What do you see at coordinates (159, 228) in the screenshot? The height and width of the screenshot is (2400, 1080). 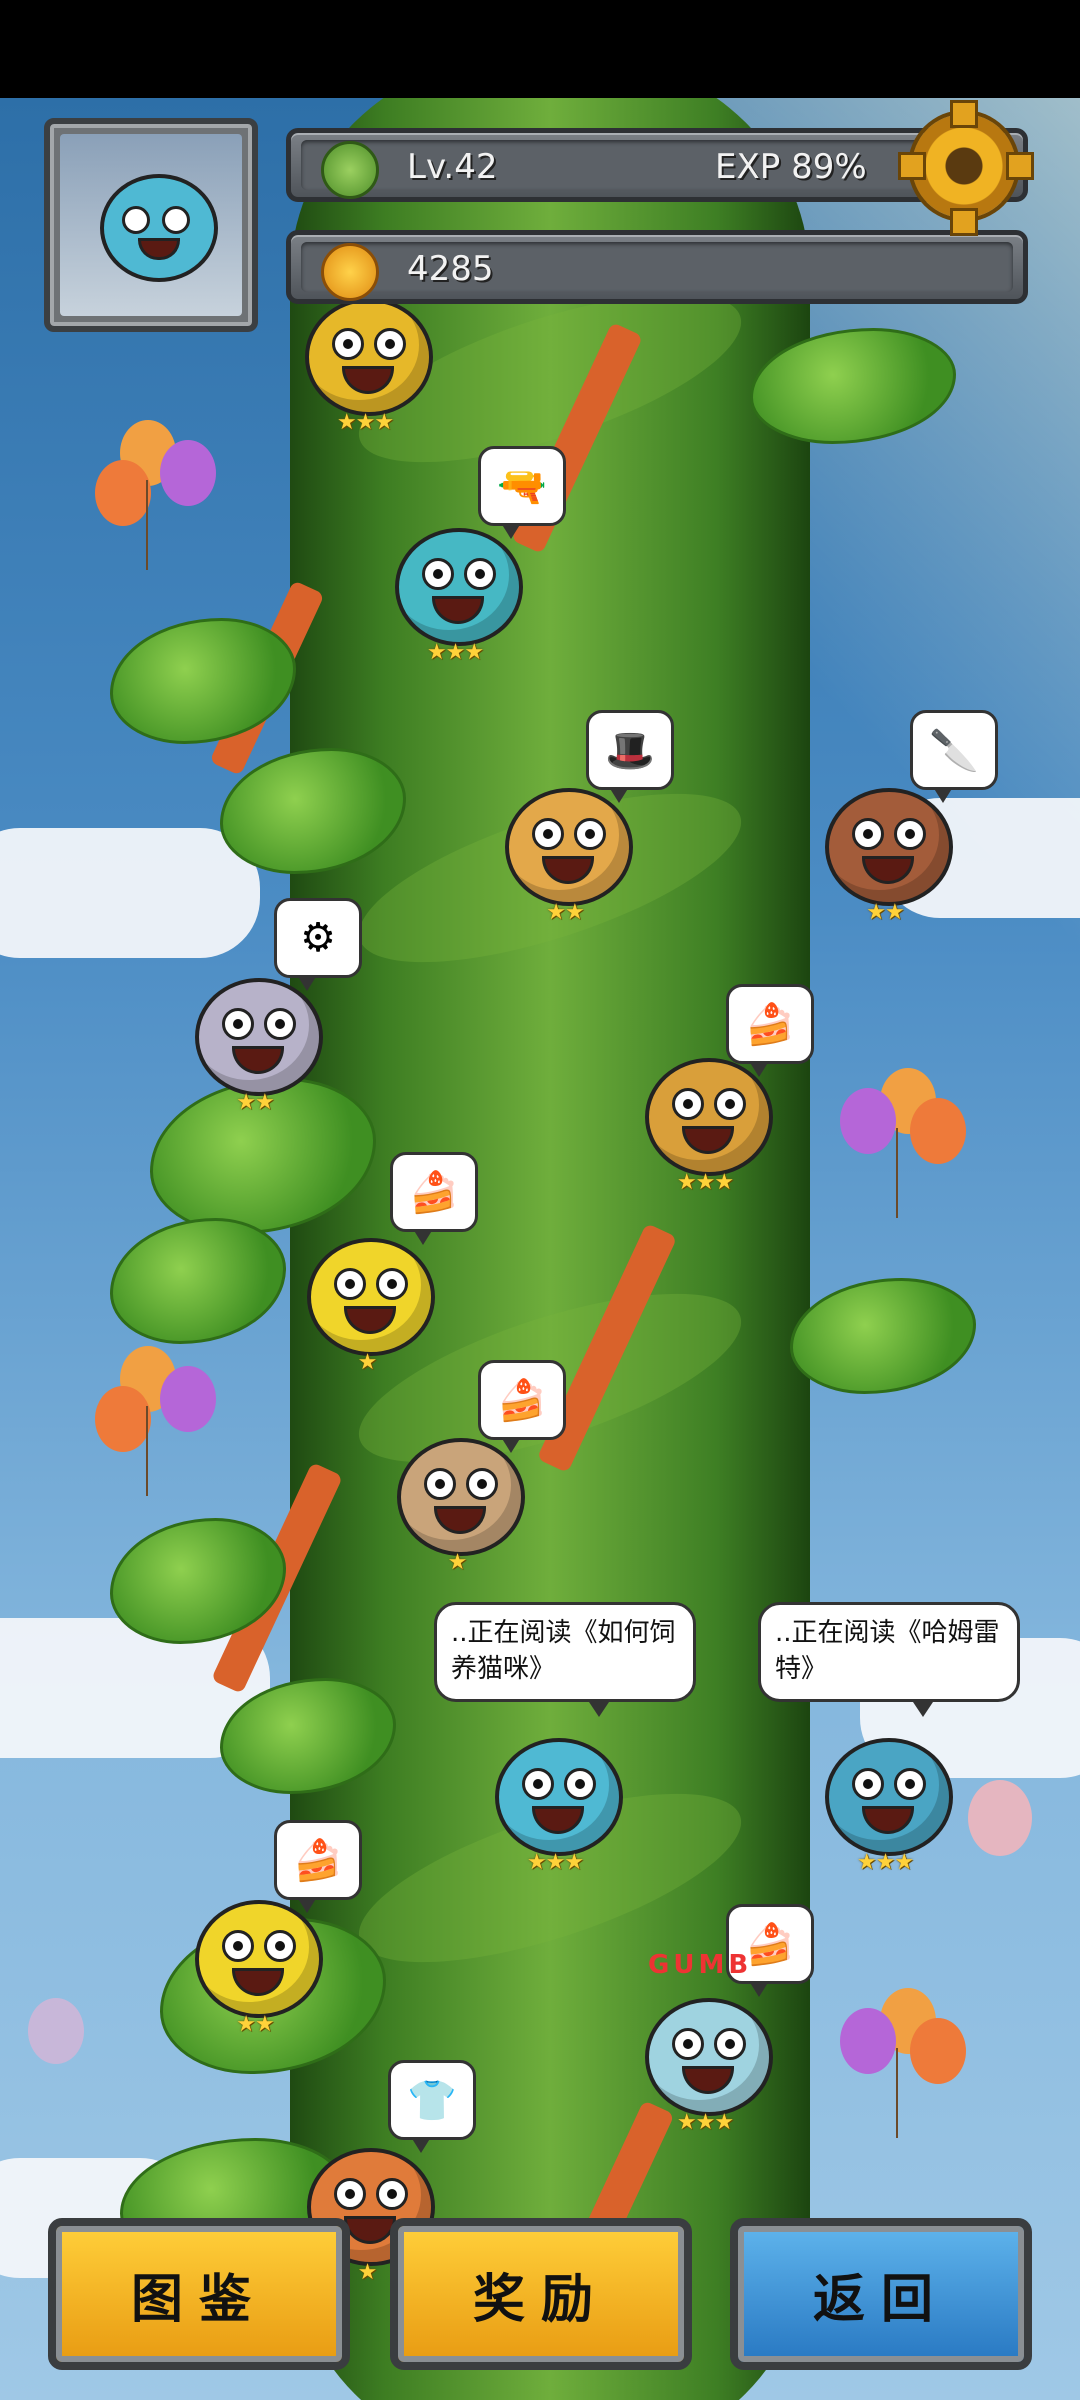 I see `avatar-character` at bounding box center [159, 228].